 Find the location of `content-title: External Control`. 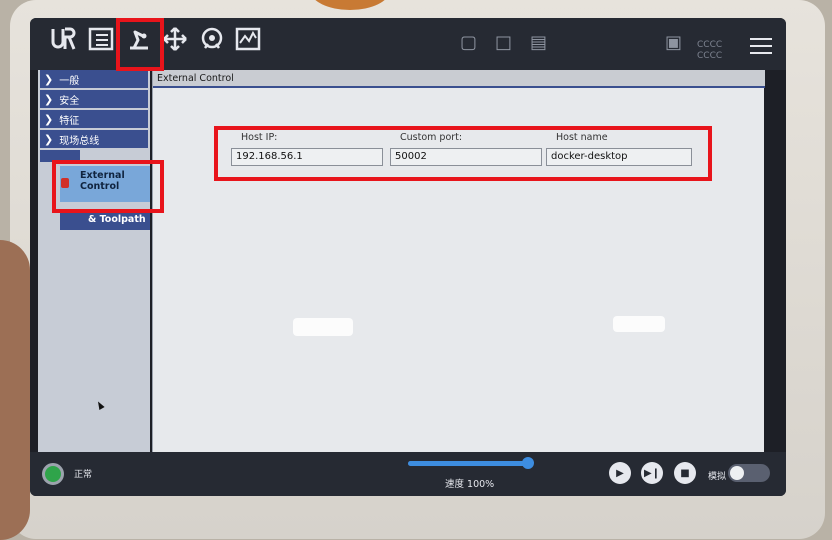

content-title: External Control is located at coordinates (459, 79).